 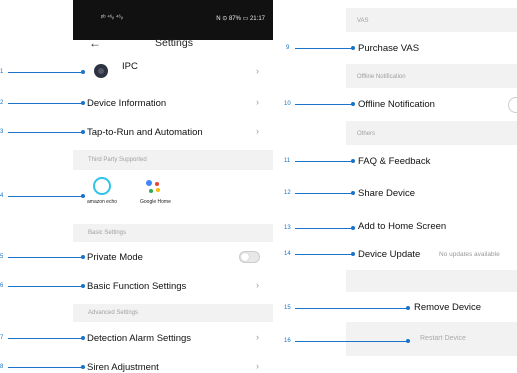 I want to click on purchase-vas-row: Purchase VAS, so click(x=388, y=48).